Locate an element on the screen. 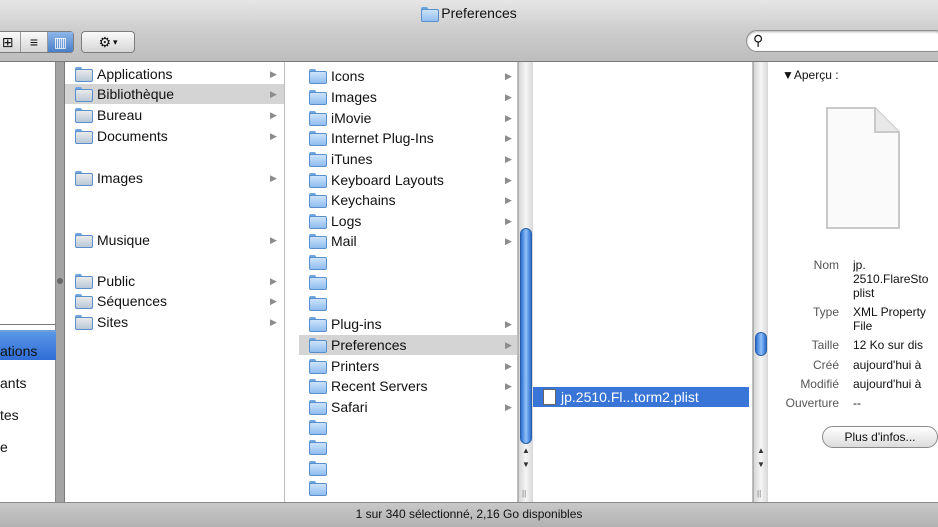 This screenshot has width=938, height=527. list-item: Safari ▶ is located at coordinates (408, 407).